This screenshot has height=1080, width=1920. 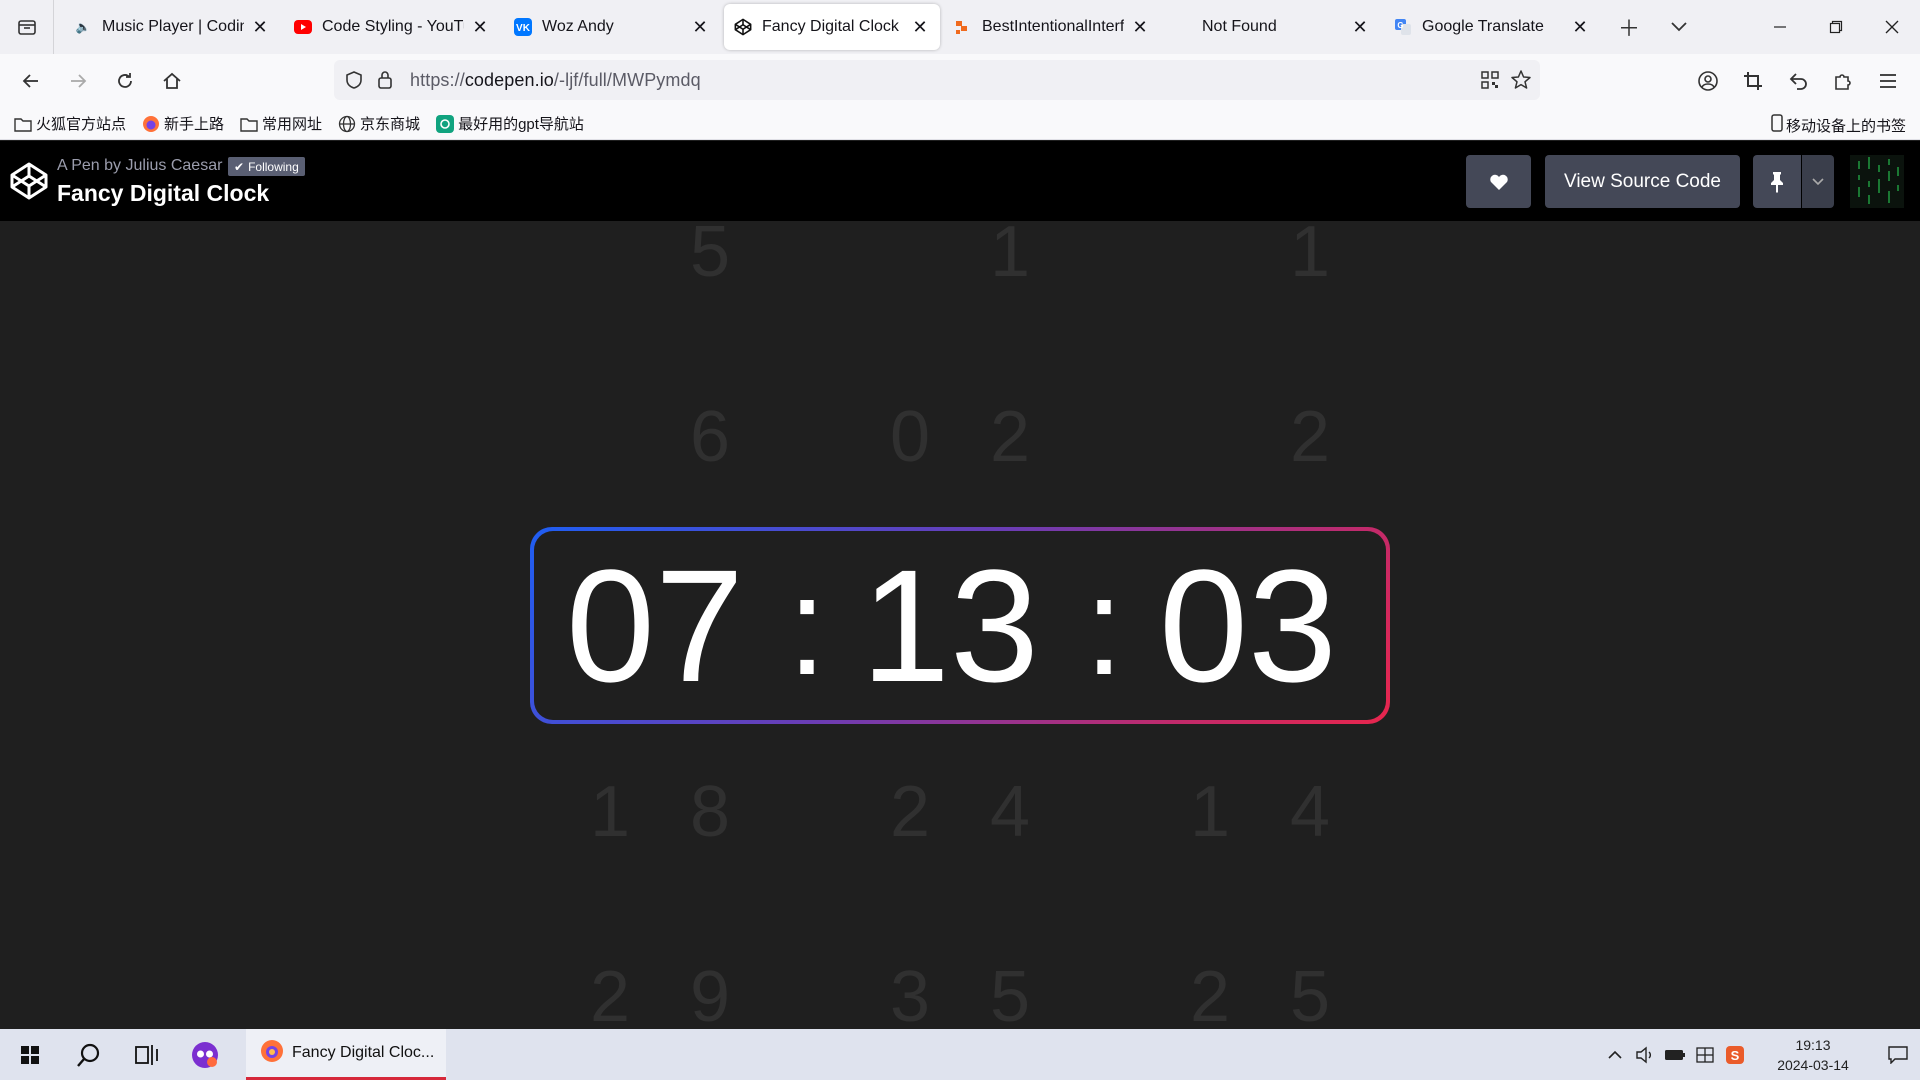 I want to click on following-badge: ✔ Following, so click(x=266, y=166).